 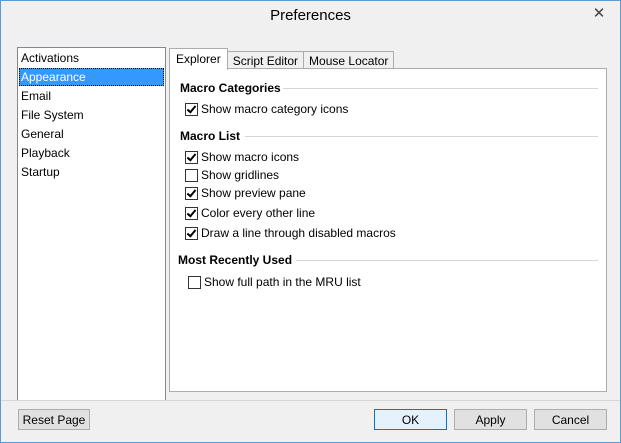 I want to click on sidebar-item-email: Email, so click(x=91, y=96).